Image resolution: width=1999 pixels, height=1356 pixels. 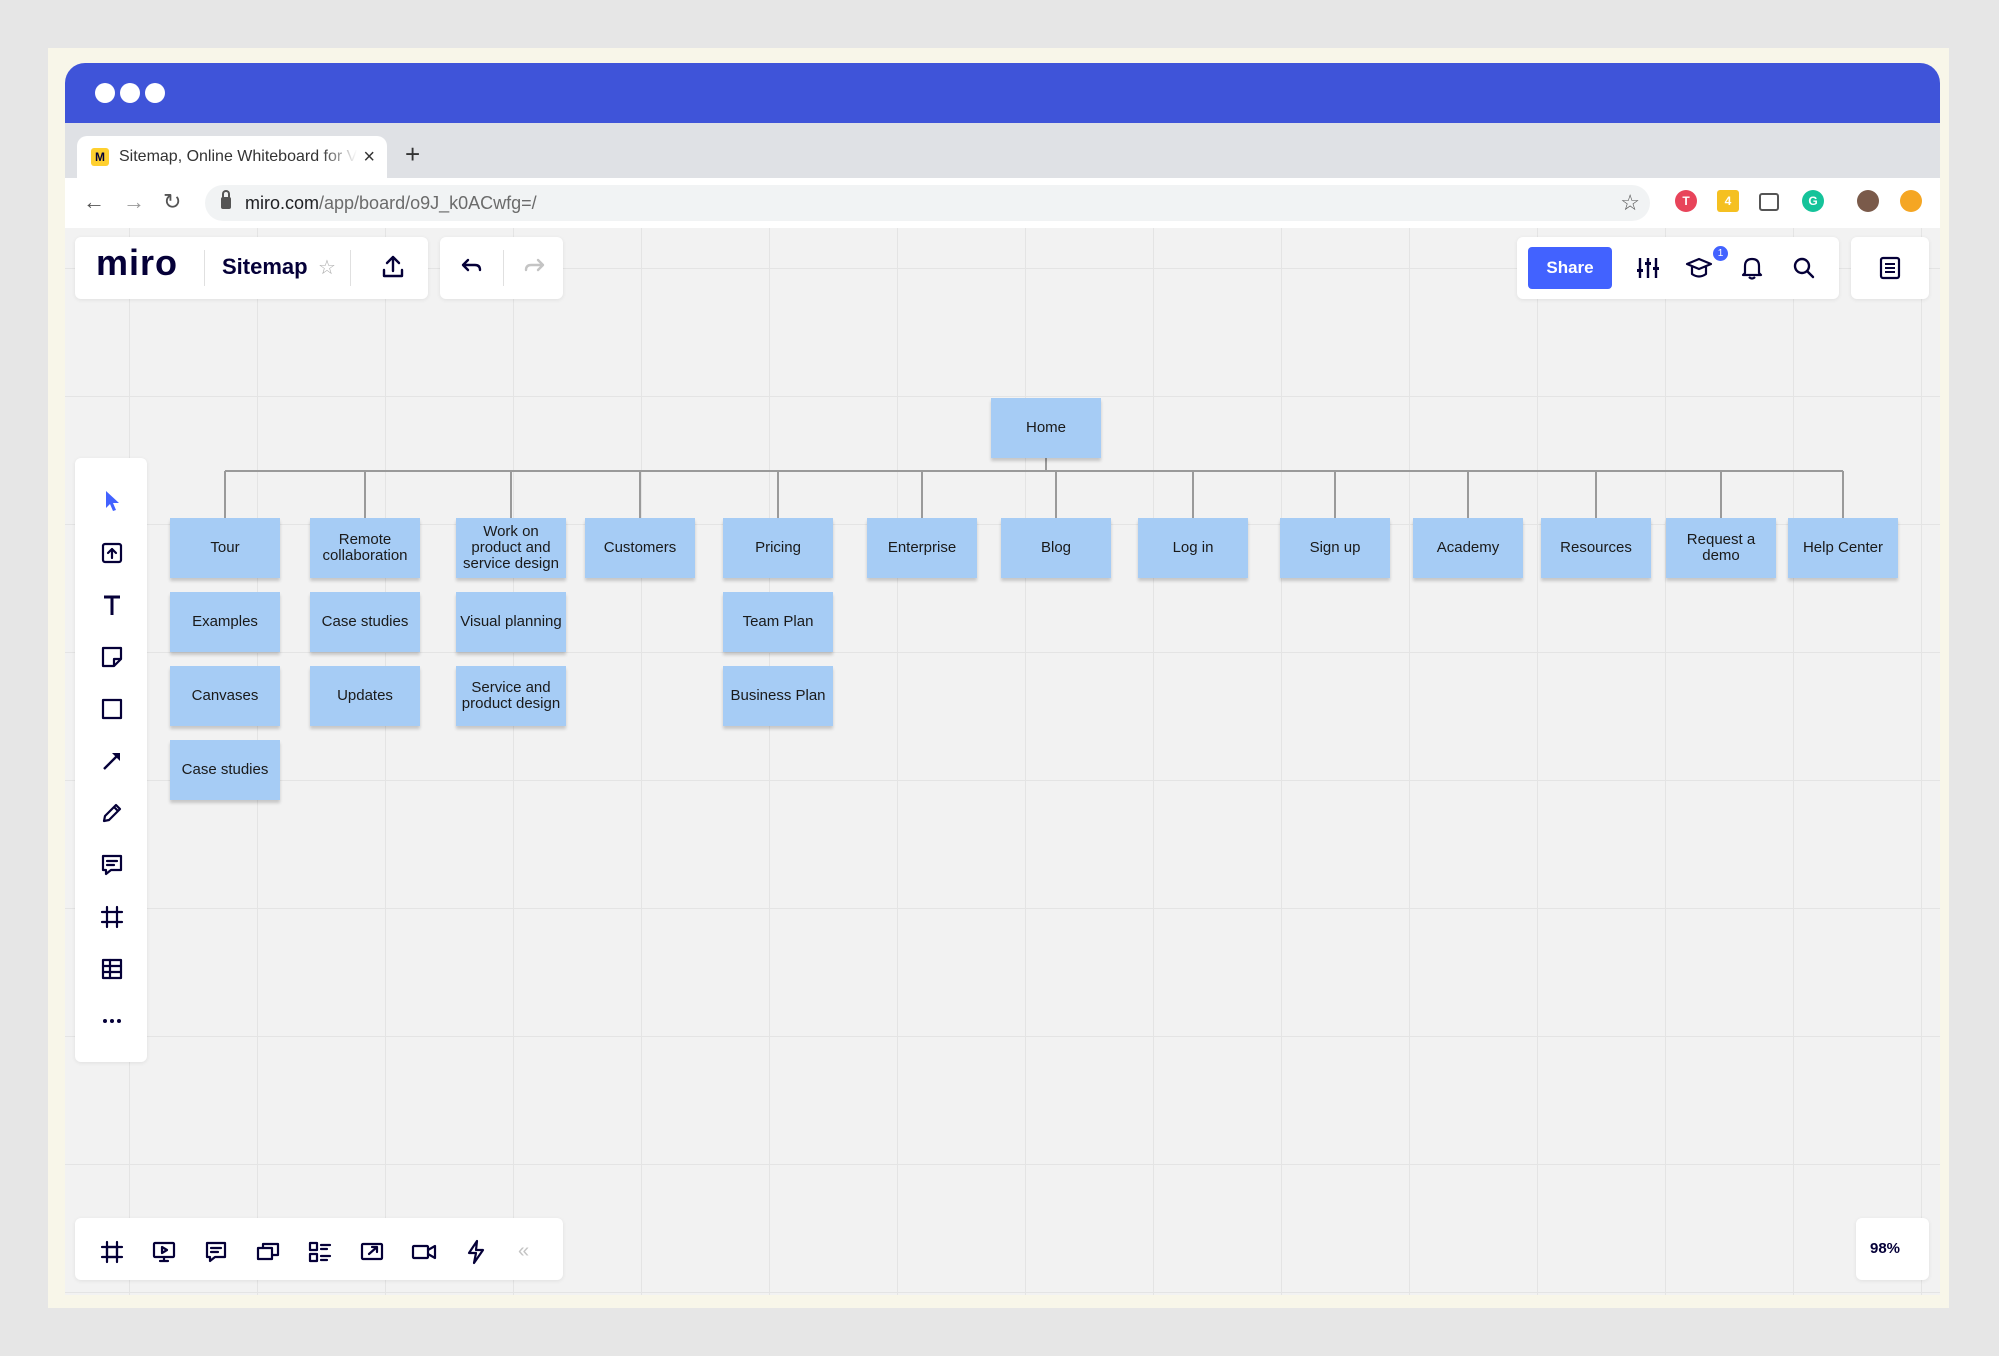 What do you see at coordinates (1468, 548) in the screenshot?
I see `sitemap-node-section: Academy` at bounding box center [1468, 548].